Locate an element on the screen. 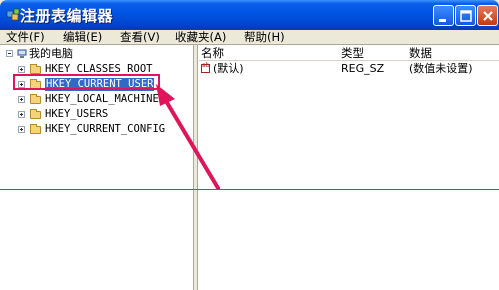 Image resolution: width=499 pixels, height=290 pixels. menu-view: 查看(V) is located at coordinates (140, 37).